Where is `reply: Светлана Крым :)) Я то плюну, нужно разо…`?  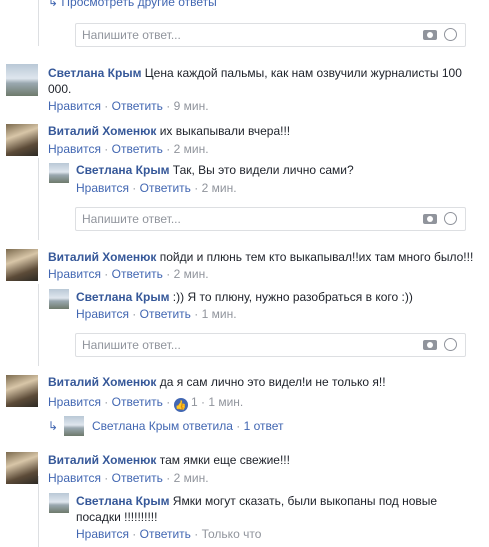
reply: Светлана Крым :)) Я то плюну, нужно разо… is located at coordinates (244, 297).